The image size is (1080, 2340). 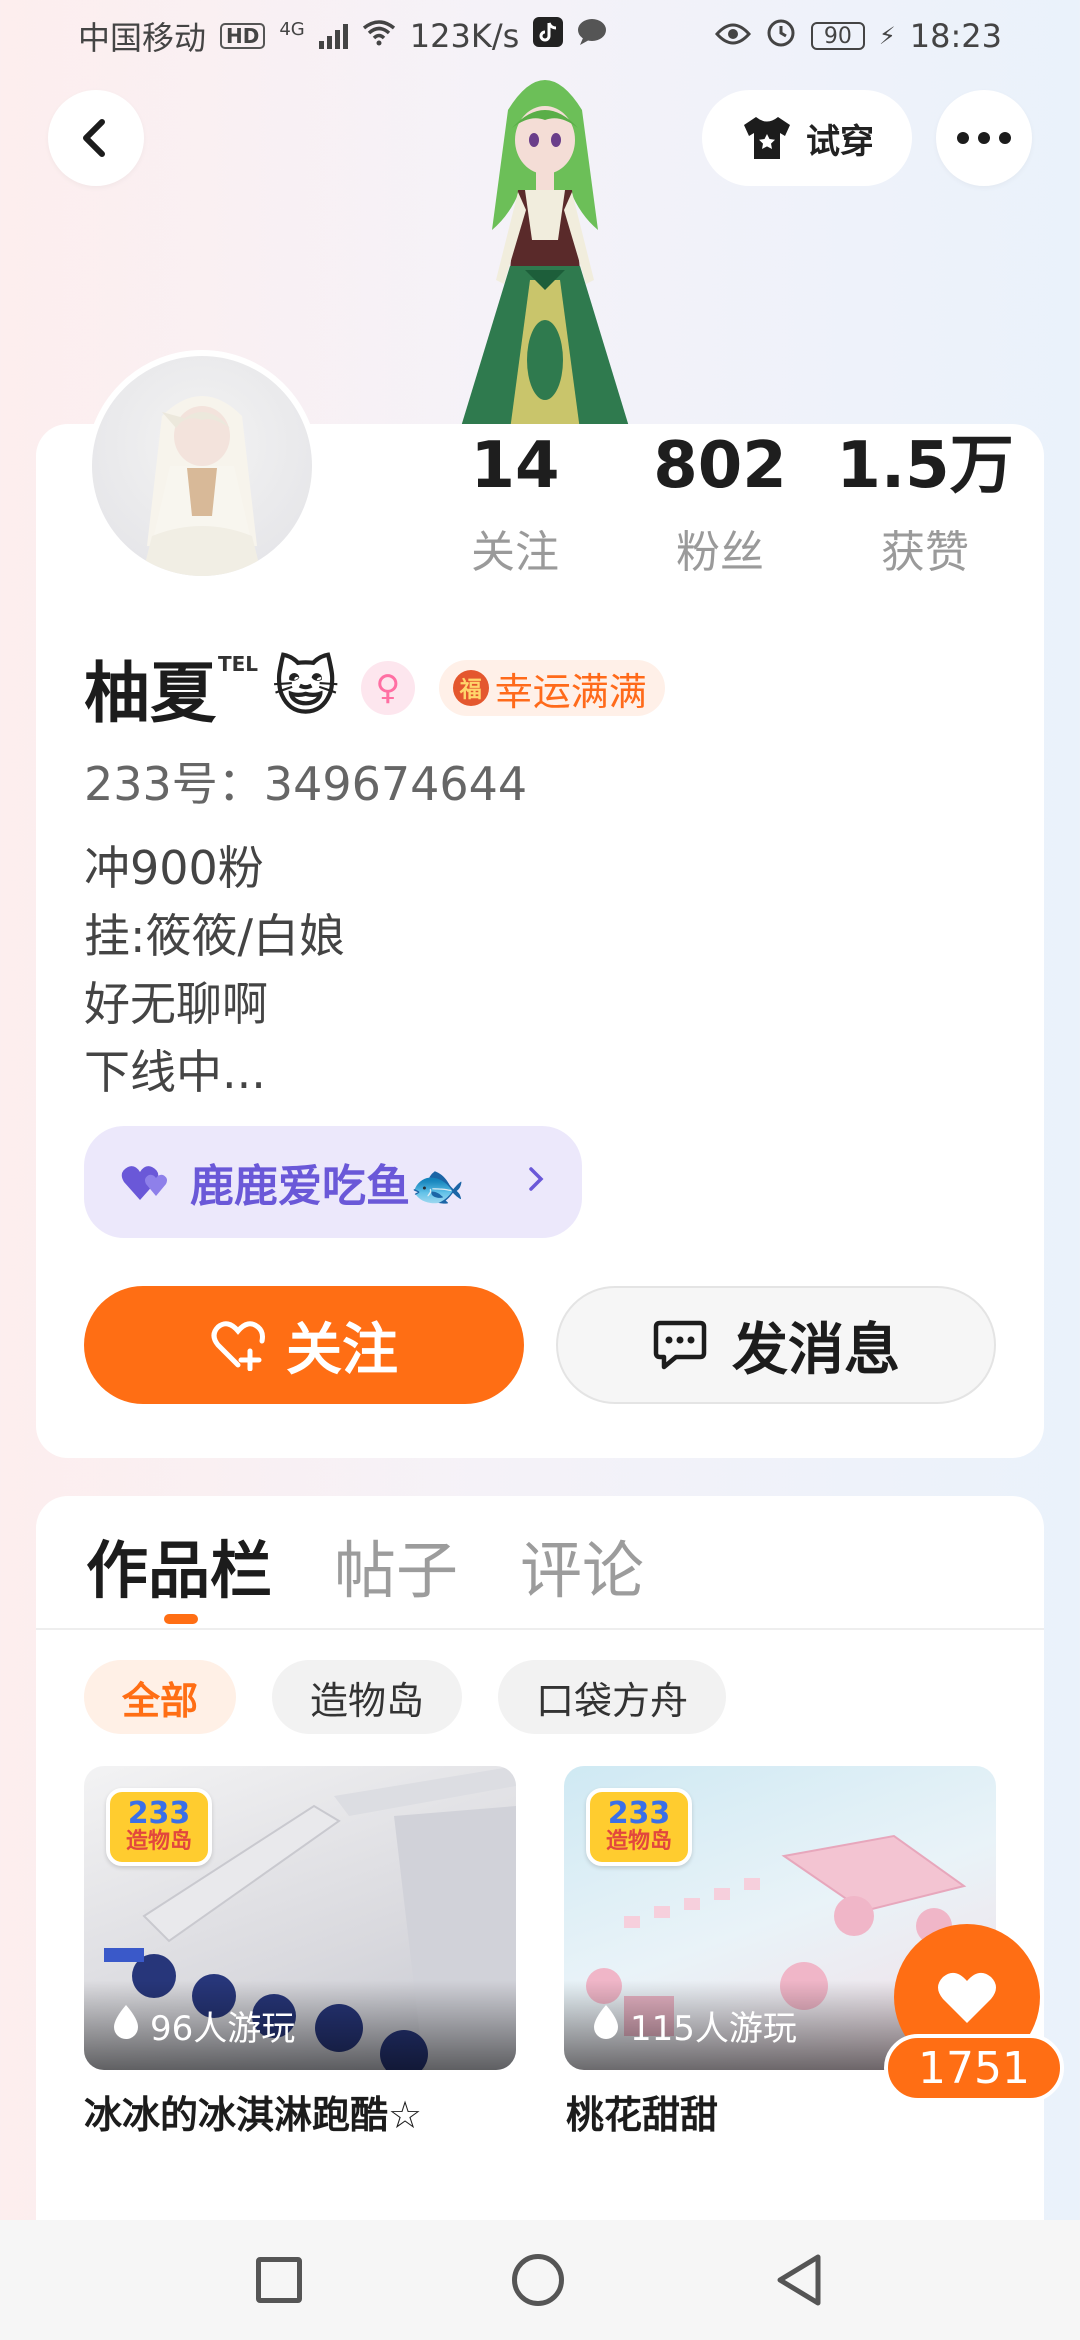 I want to click on hd-badge: HD, so click(x=243, y=36).